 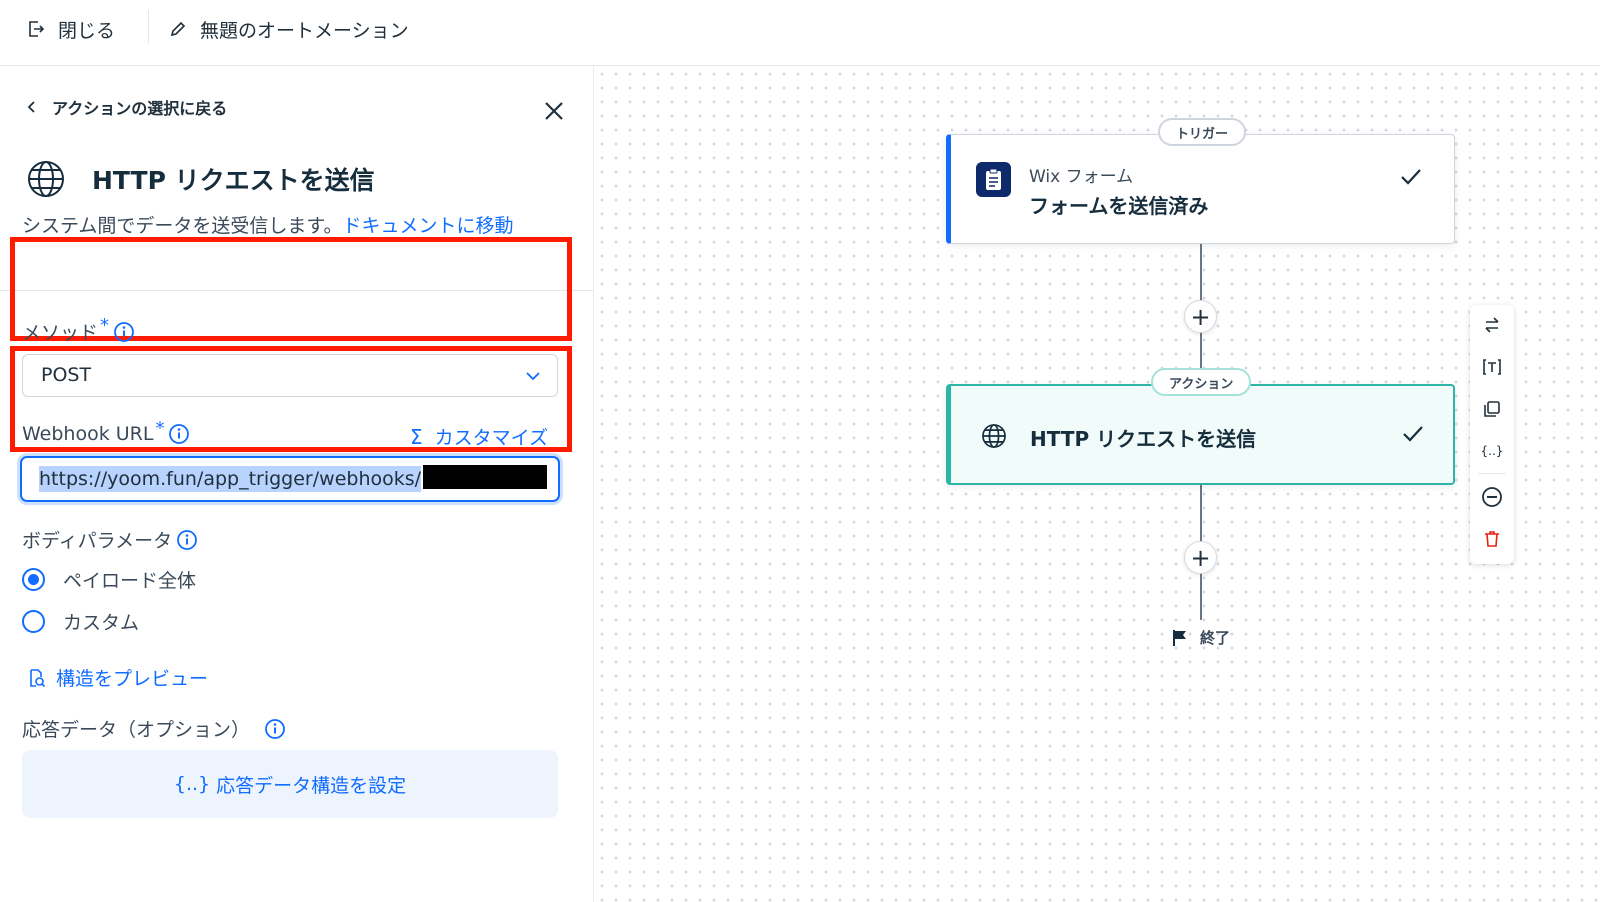 What do you see at coordinates (33, 579) in the screenshot?
I see `radio-dot-selected` at bounding box center [33, 579].